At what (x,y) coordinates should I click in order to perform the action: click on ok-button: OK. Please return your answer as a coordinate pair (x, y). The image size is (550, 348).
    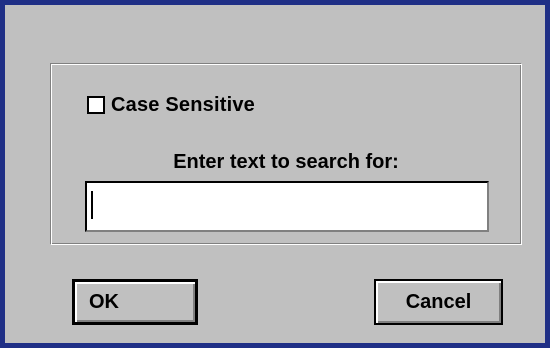
    Looking at the image, I should click on (135, 302).